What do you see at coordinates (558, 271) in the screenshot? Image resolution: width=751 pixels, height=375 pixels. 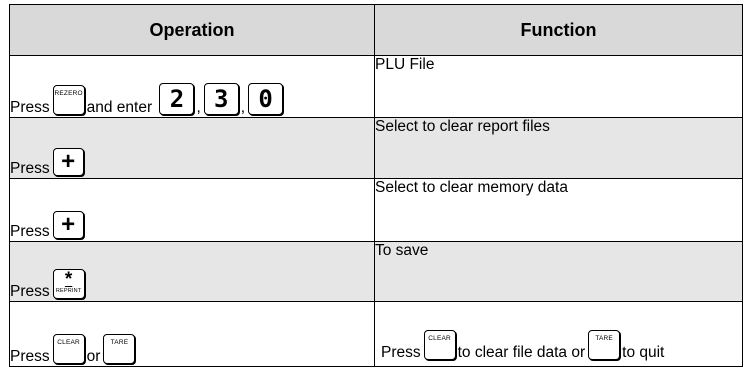 I see `function-cell: To save` at bounding box center [558, 271].